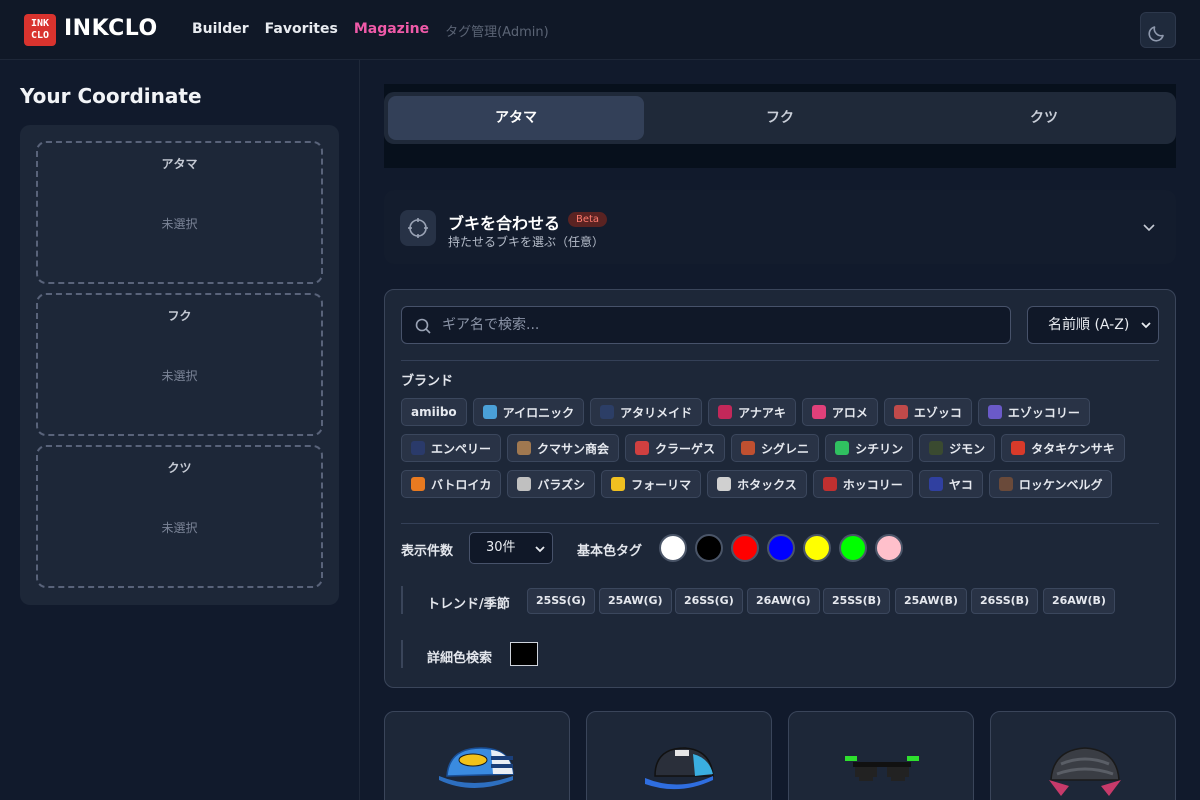  I want to click on weapon-picker: ブキを合わせる Beta 持たせるブキを選ぶ（任意）, so click(780, 227).